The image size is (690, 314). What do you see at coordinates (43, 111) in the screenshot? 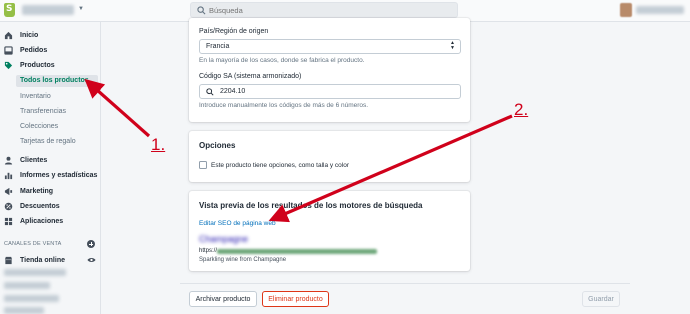
I see `sidebar-subitem-transferencias: Transferencias` at bounding box center [43, 111].